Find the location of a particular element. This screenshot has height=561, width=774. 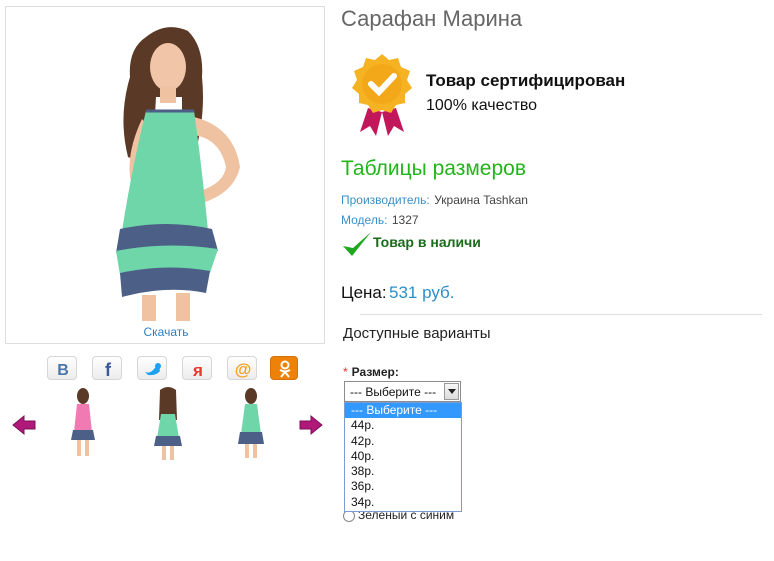

size-option: 36р. is located at coordinates (403, 486).